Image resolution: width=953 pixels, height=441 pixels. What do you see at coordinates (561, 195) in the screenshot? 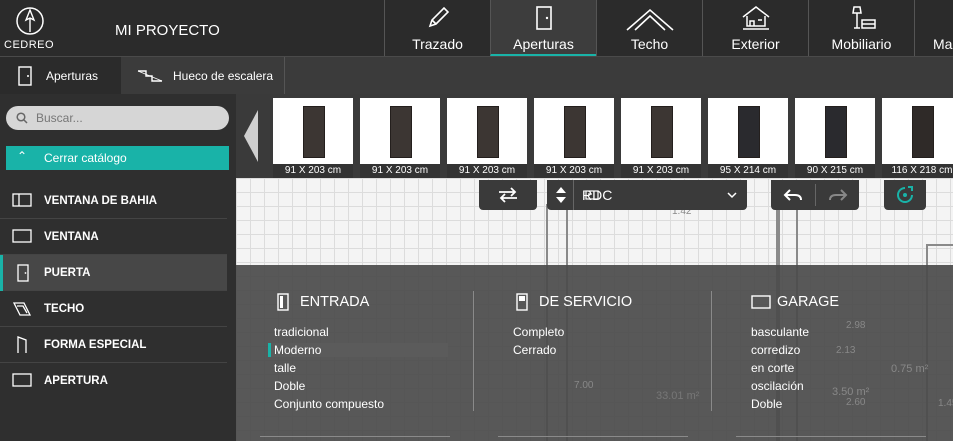
I see `level-up-down-icon` at bounding box center [561, 195].